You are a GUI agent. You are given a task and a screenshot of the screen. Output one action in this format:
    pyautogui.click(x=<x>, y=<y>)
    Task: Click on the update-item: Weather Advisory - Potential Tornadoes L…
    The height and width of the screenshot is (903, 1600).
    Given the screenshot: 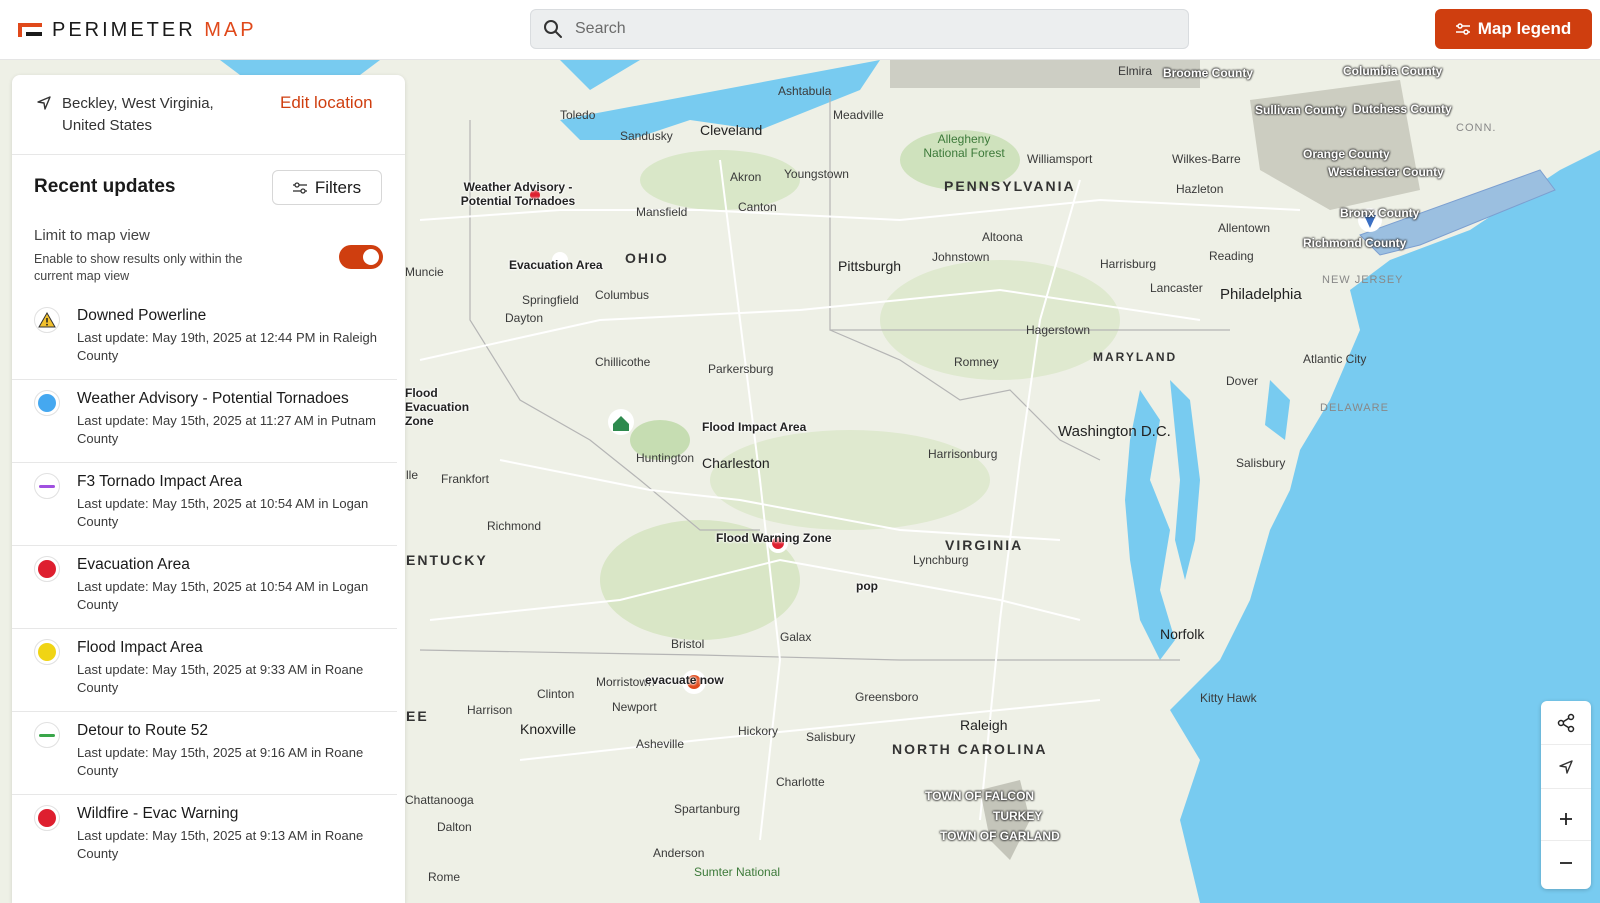 What is the action you would take?
    pyautogui.click(x=204, y=421)
    